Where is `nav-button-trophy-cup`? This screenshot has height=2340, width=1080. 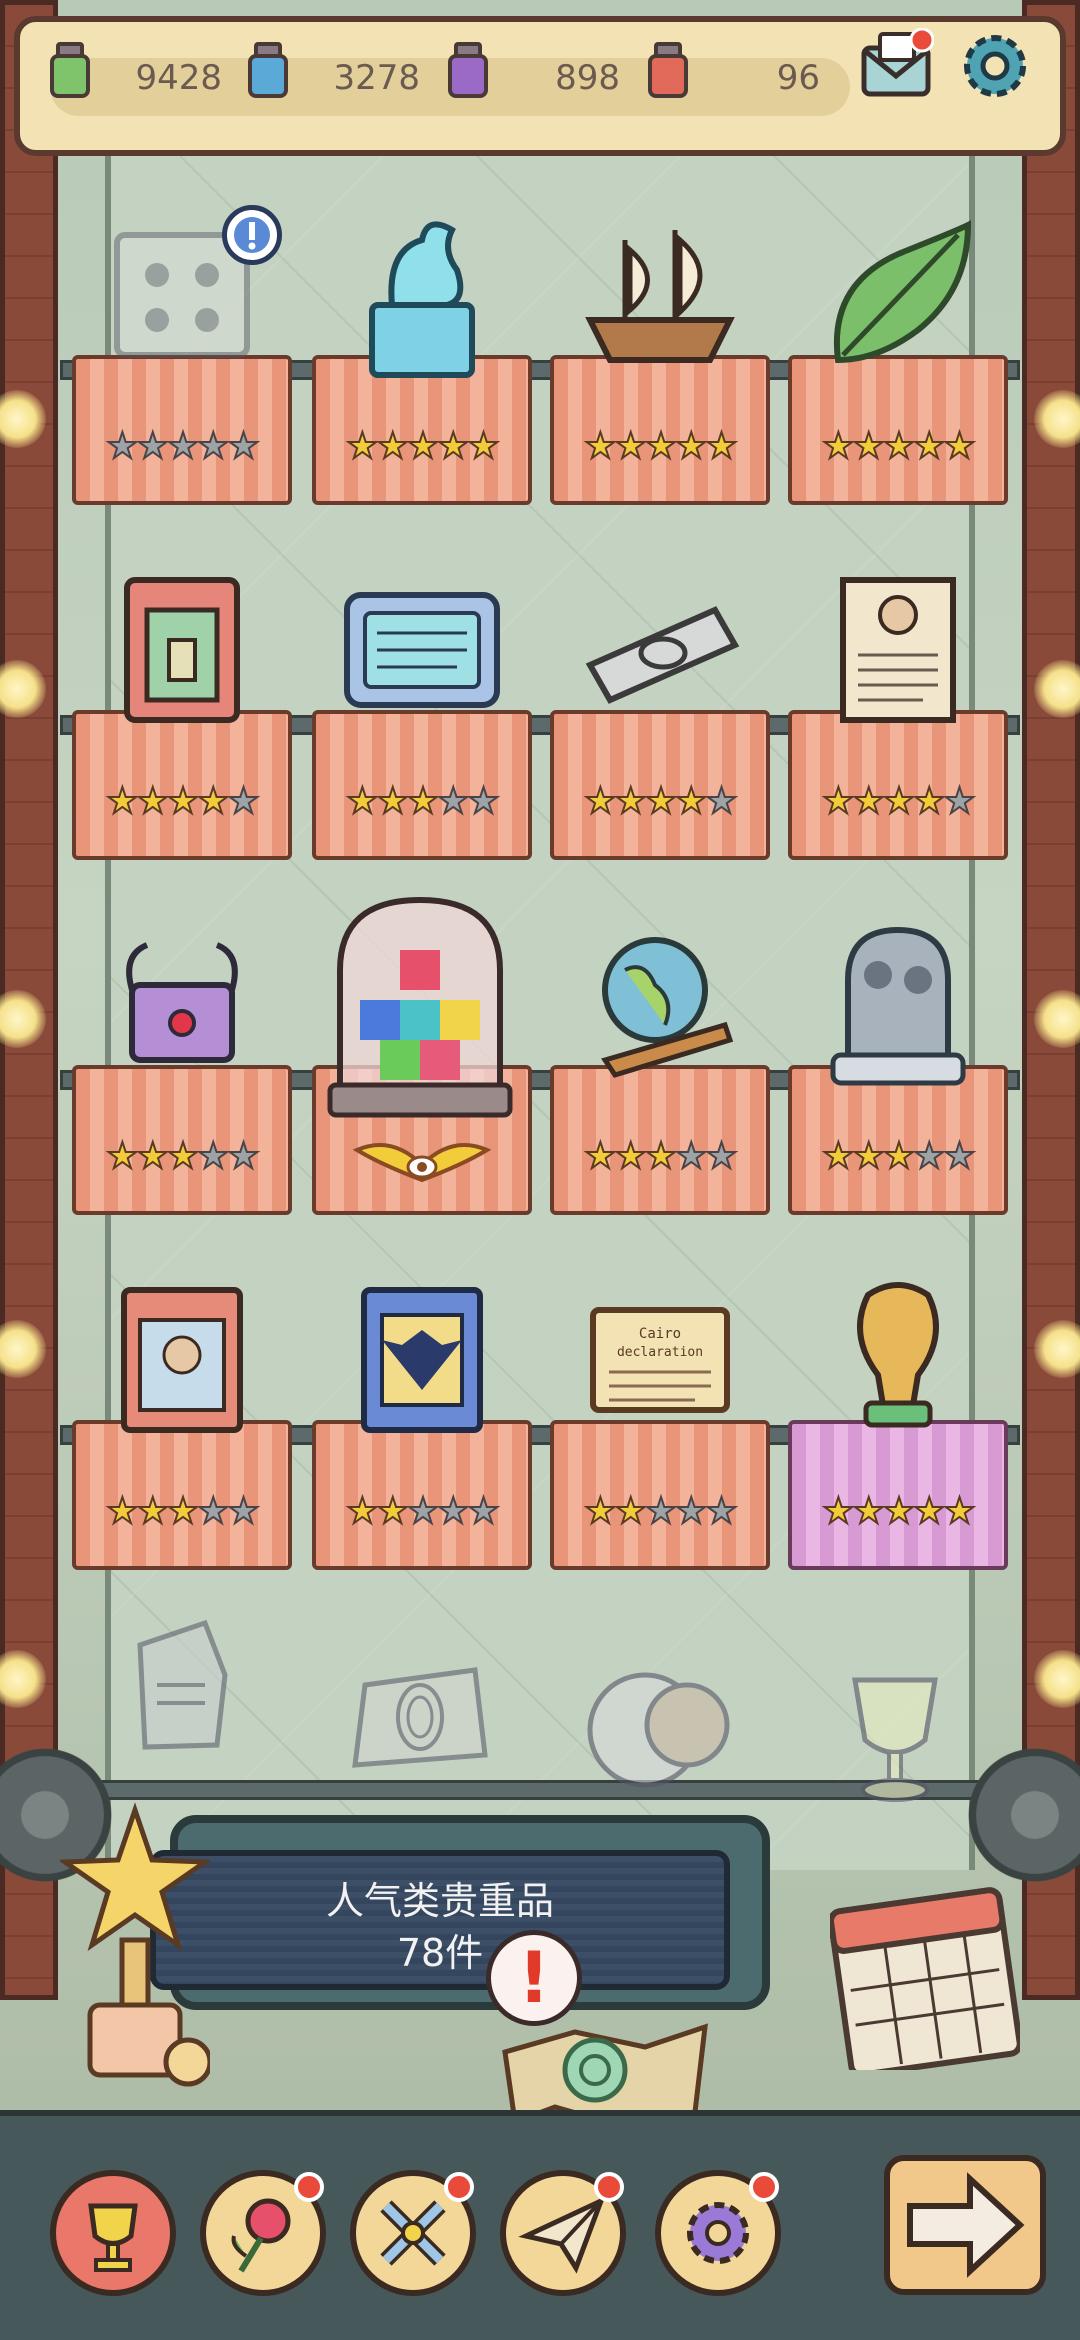 nav-button-trophy-cup is located at coordinates (113, 2233).